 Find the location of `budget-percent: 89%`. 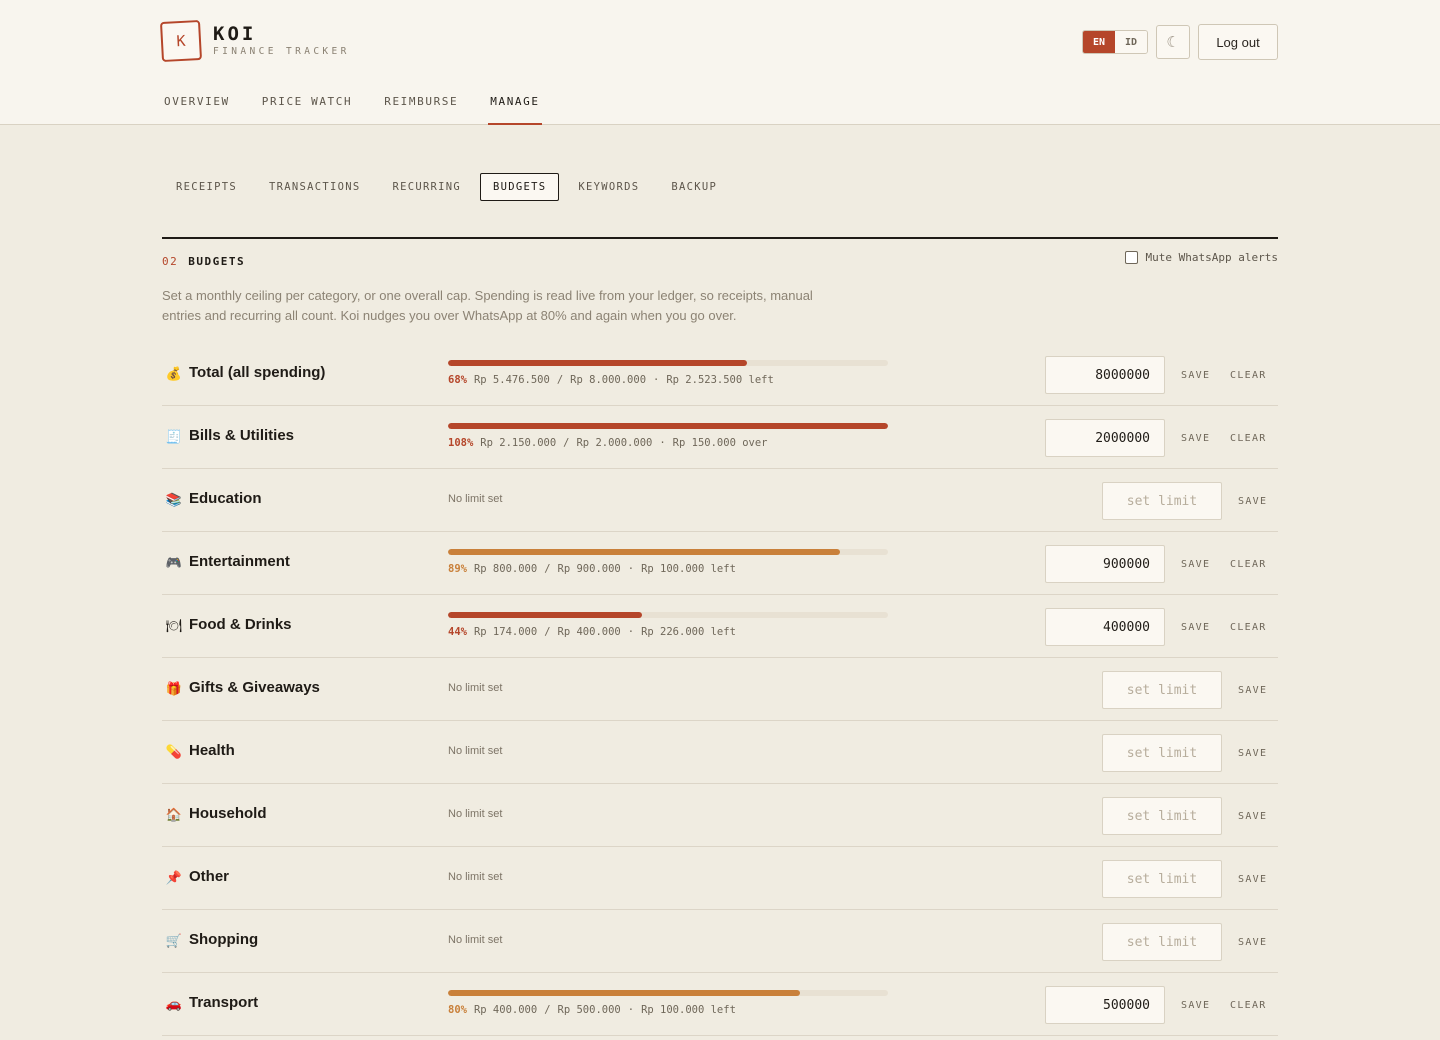

budget-percent: 89% is located at coordinates (457, 569).